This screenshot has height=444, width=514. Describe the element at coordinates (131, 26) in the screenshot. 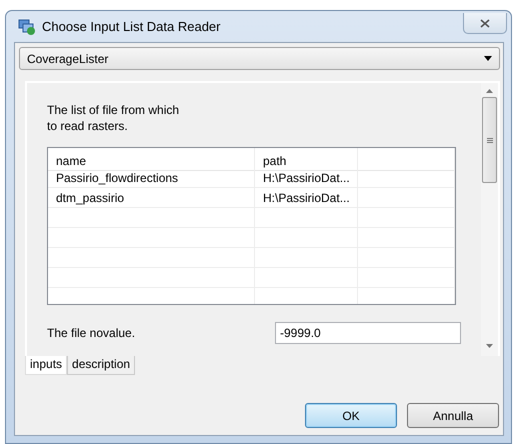

I see `window-title: Choose Input List Data Reader` at that location.